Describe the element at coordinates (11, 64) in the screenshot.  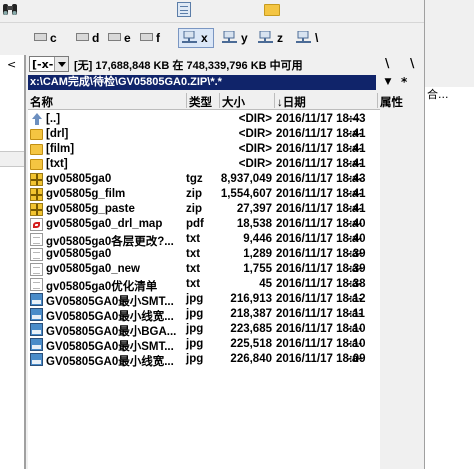
I see `left-pane-arrow: <` at that location.